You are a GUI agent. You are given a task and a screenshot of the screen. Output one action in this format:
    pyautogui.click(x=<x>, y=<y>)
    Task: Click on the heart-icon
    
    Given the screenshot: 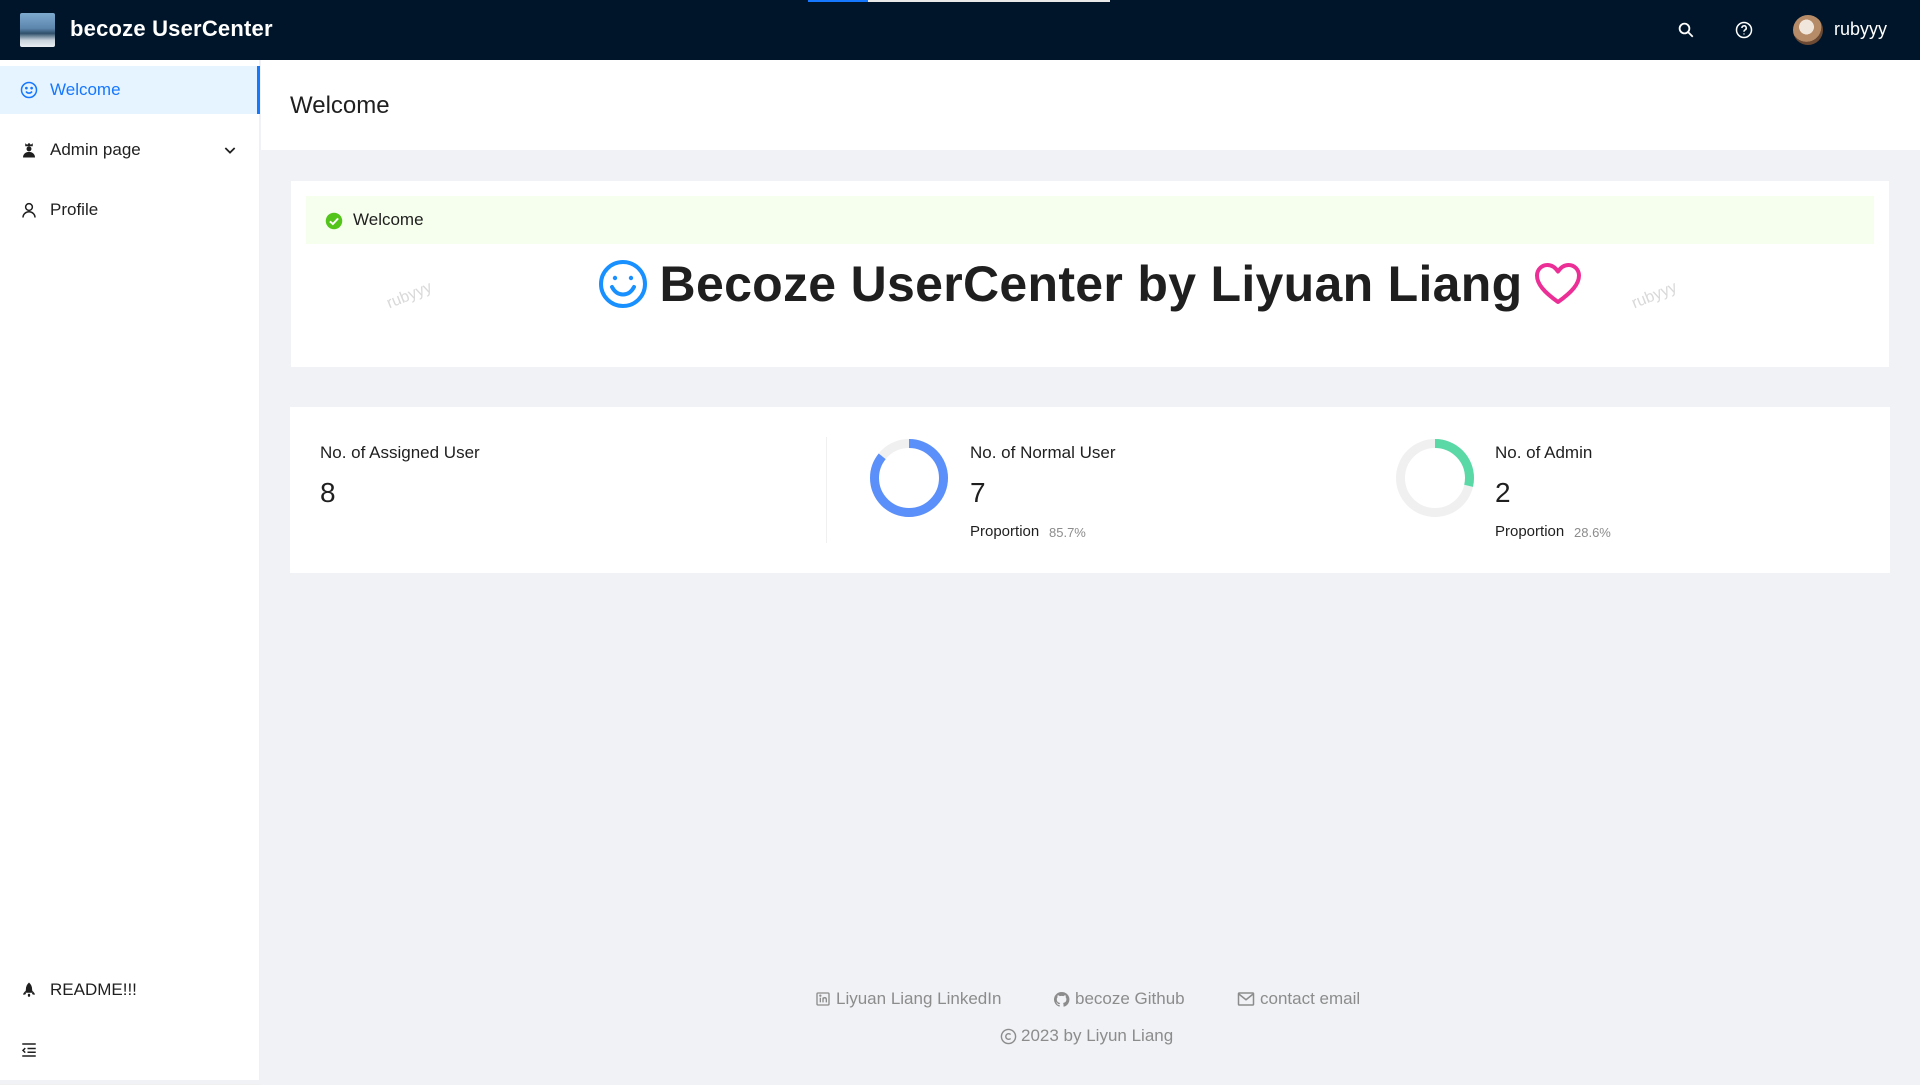 What is the action you would take?
    pyautogui.click(x=1558, y=284)
    